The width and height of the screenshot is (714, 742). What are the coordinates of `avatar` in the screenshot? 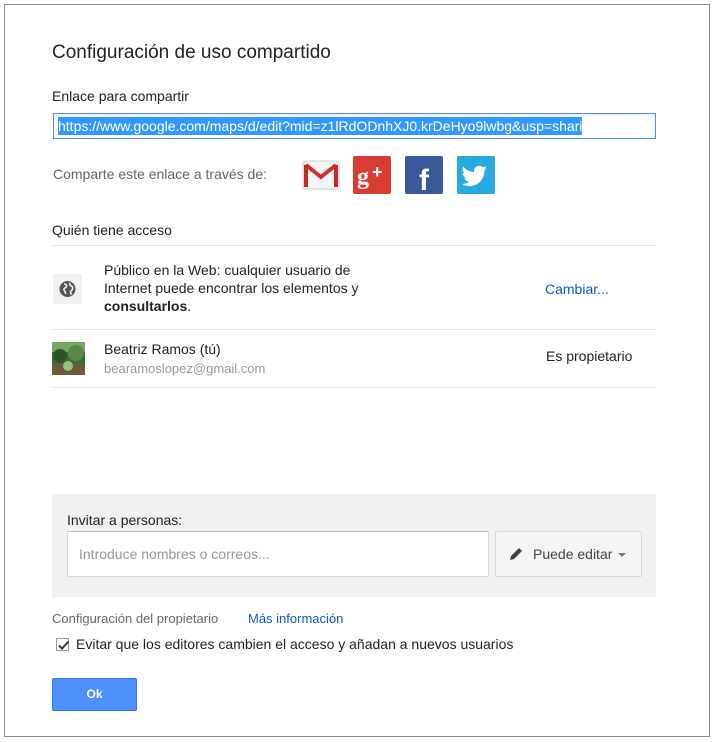 It's located at (68, 358).